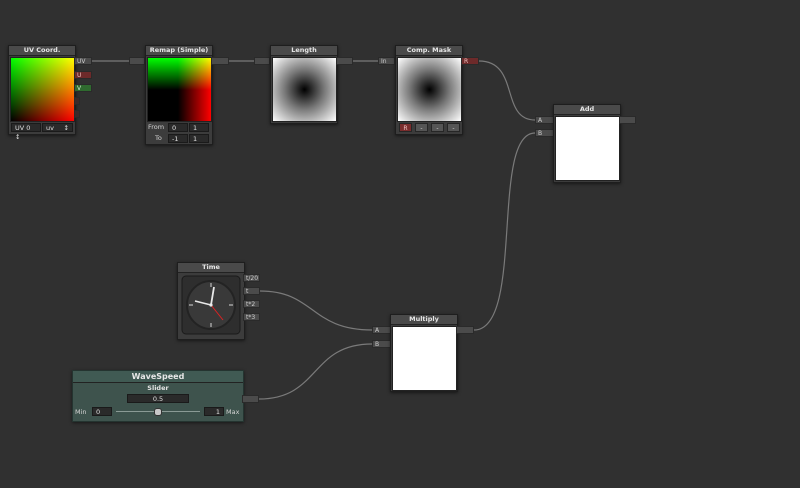  What do you see at coordinates (587, 148) in the screenshot?
I see `add-preview` at bounding box center [587, 148].